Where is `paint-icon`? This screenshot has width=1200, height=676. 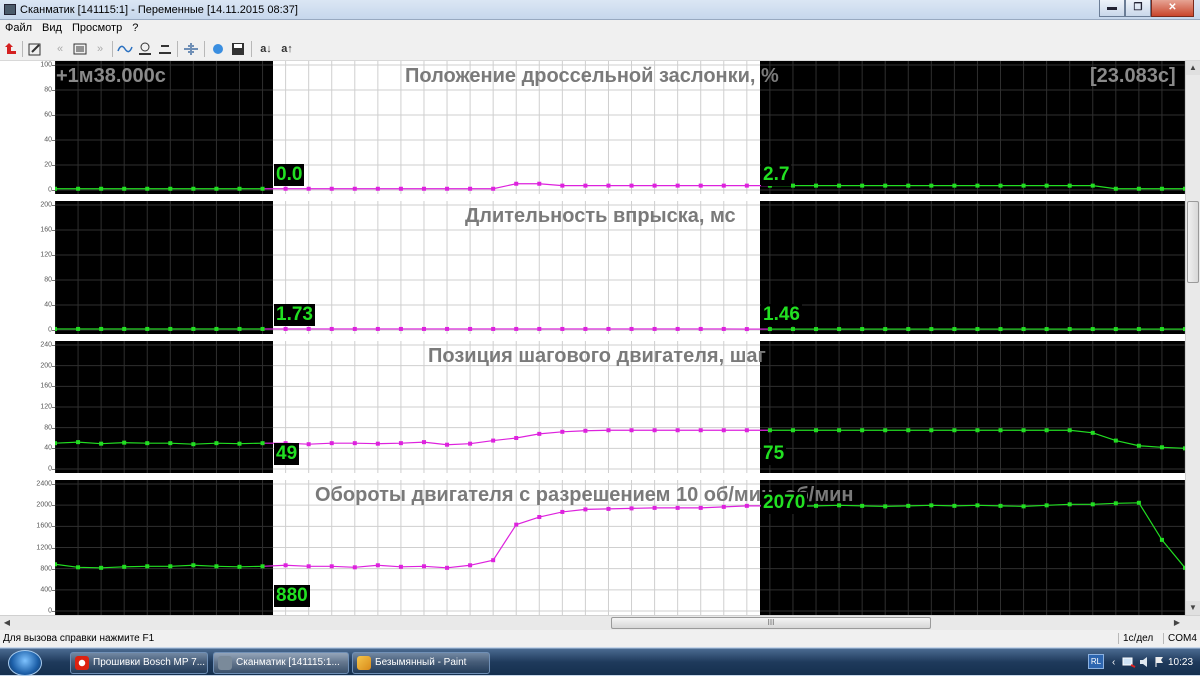 paint-icon is located at coordinates (364, 663).